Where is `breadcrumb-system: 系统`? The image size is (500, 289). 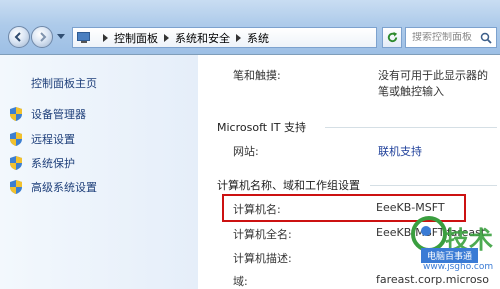
breadcrumb-system: 系统 is located at coordinates (258, 38).